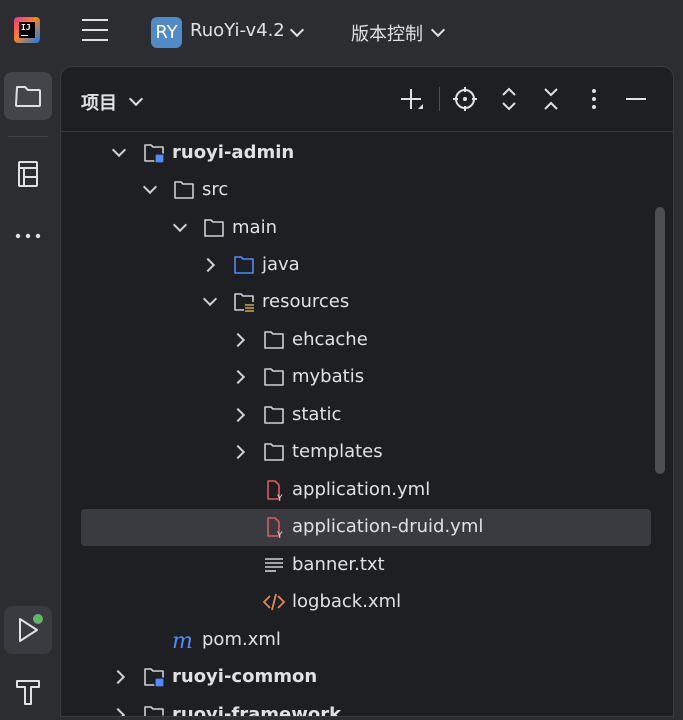 Image resolution: width=683 pixels, height=720 pixels. I want to click on tree-row: ruoyi-common, so click(367, 677).